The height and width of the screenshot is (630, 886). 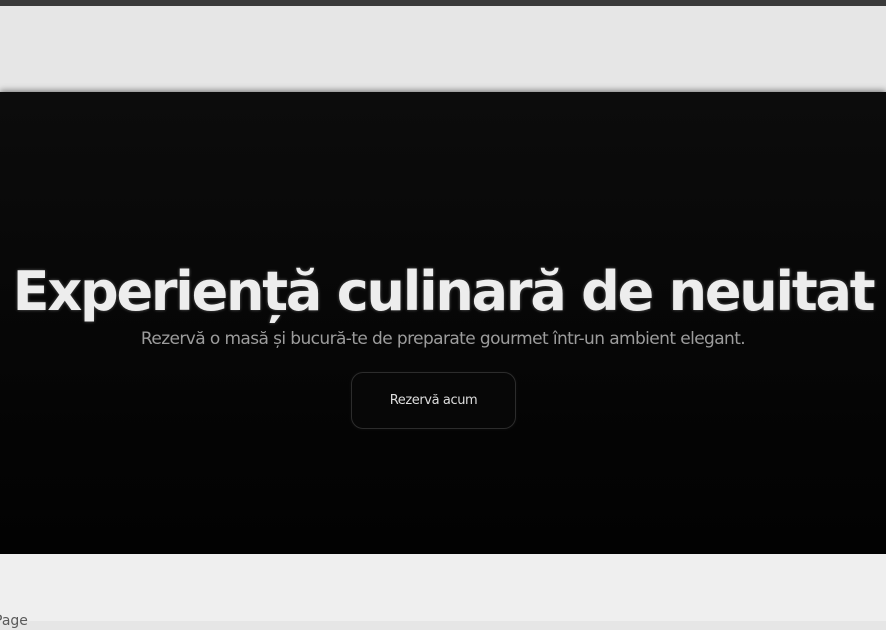 What do you see at coordinates (444, 292) in the screenshot?
I see `hero-title: Experiență culinară de neuitat` at bounding box center [444, 292].